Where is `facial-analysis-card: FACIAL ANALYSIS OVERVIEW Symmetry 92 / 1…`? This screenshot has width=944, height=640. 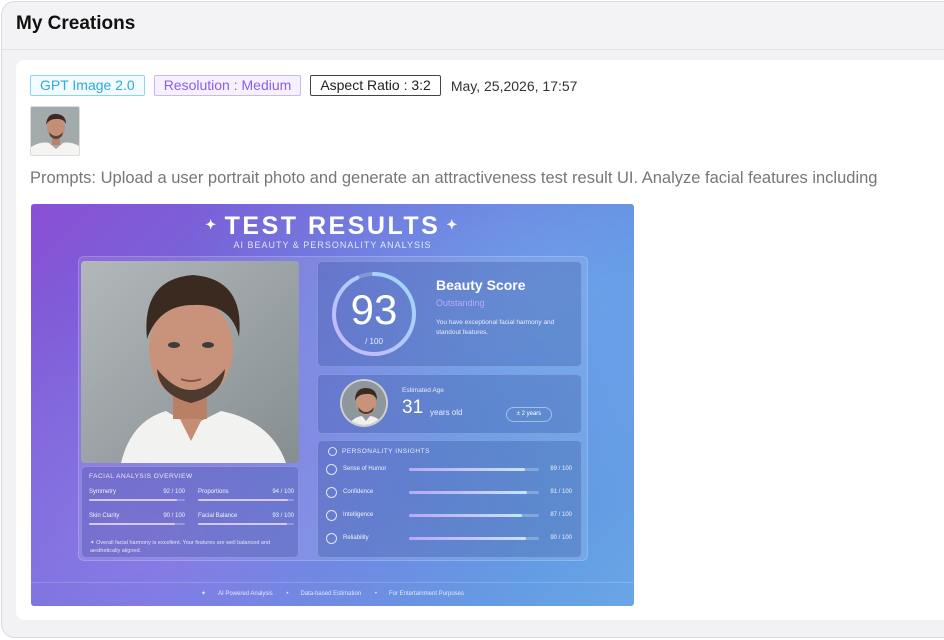
facial-analysis-card: FACIAL ANALYSIS OVERVIEW Symmetry 92 / 1… is located at coordinates (190, 512).